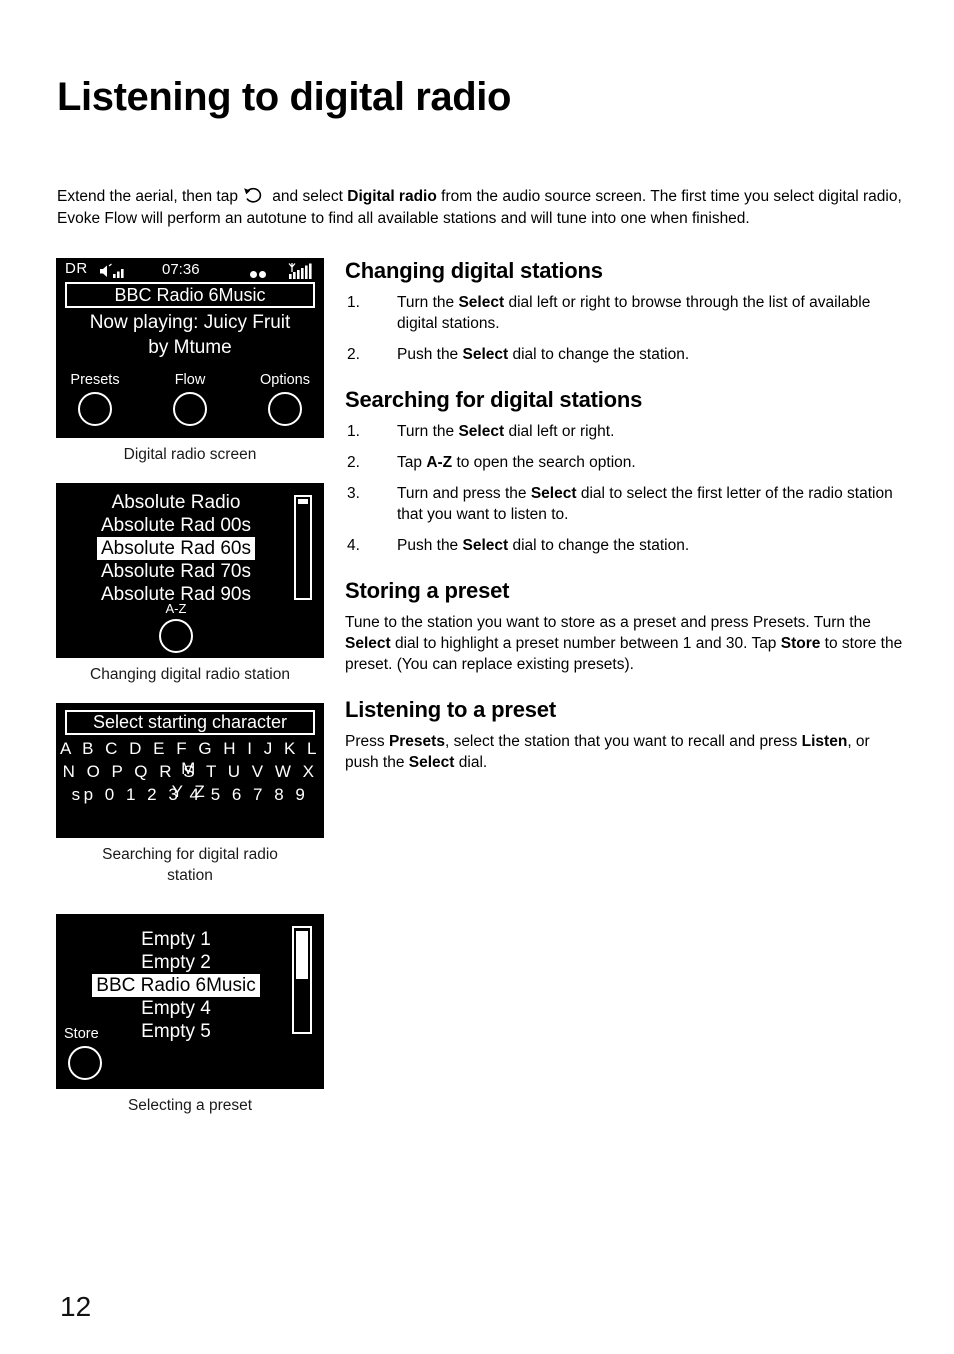 The height and width of the screenshot is (1354, 954). Describe the element at coordinates (85, 1063) in the screenshot. I see `softkey-store-knob` at that location.